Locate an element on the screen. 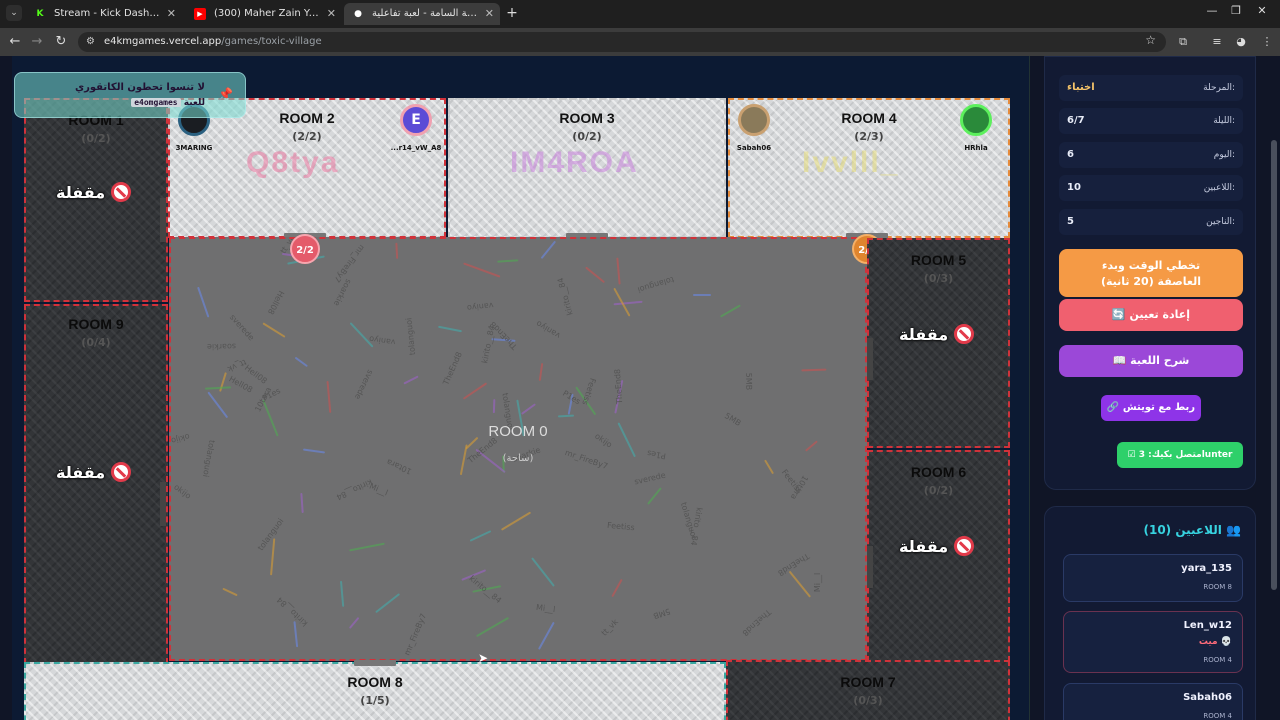  kick-icon: K is located at coordinates (40, 14).